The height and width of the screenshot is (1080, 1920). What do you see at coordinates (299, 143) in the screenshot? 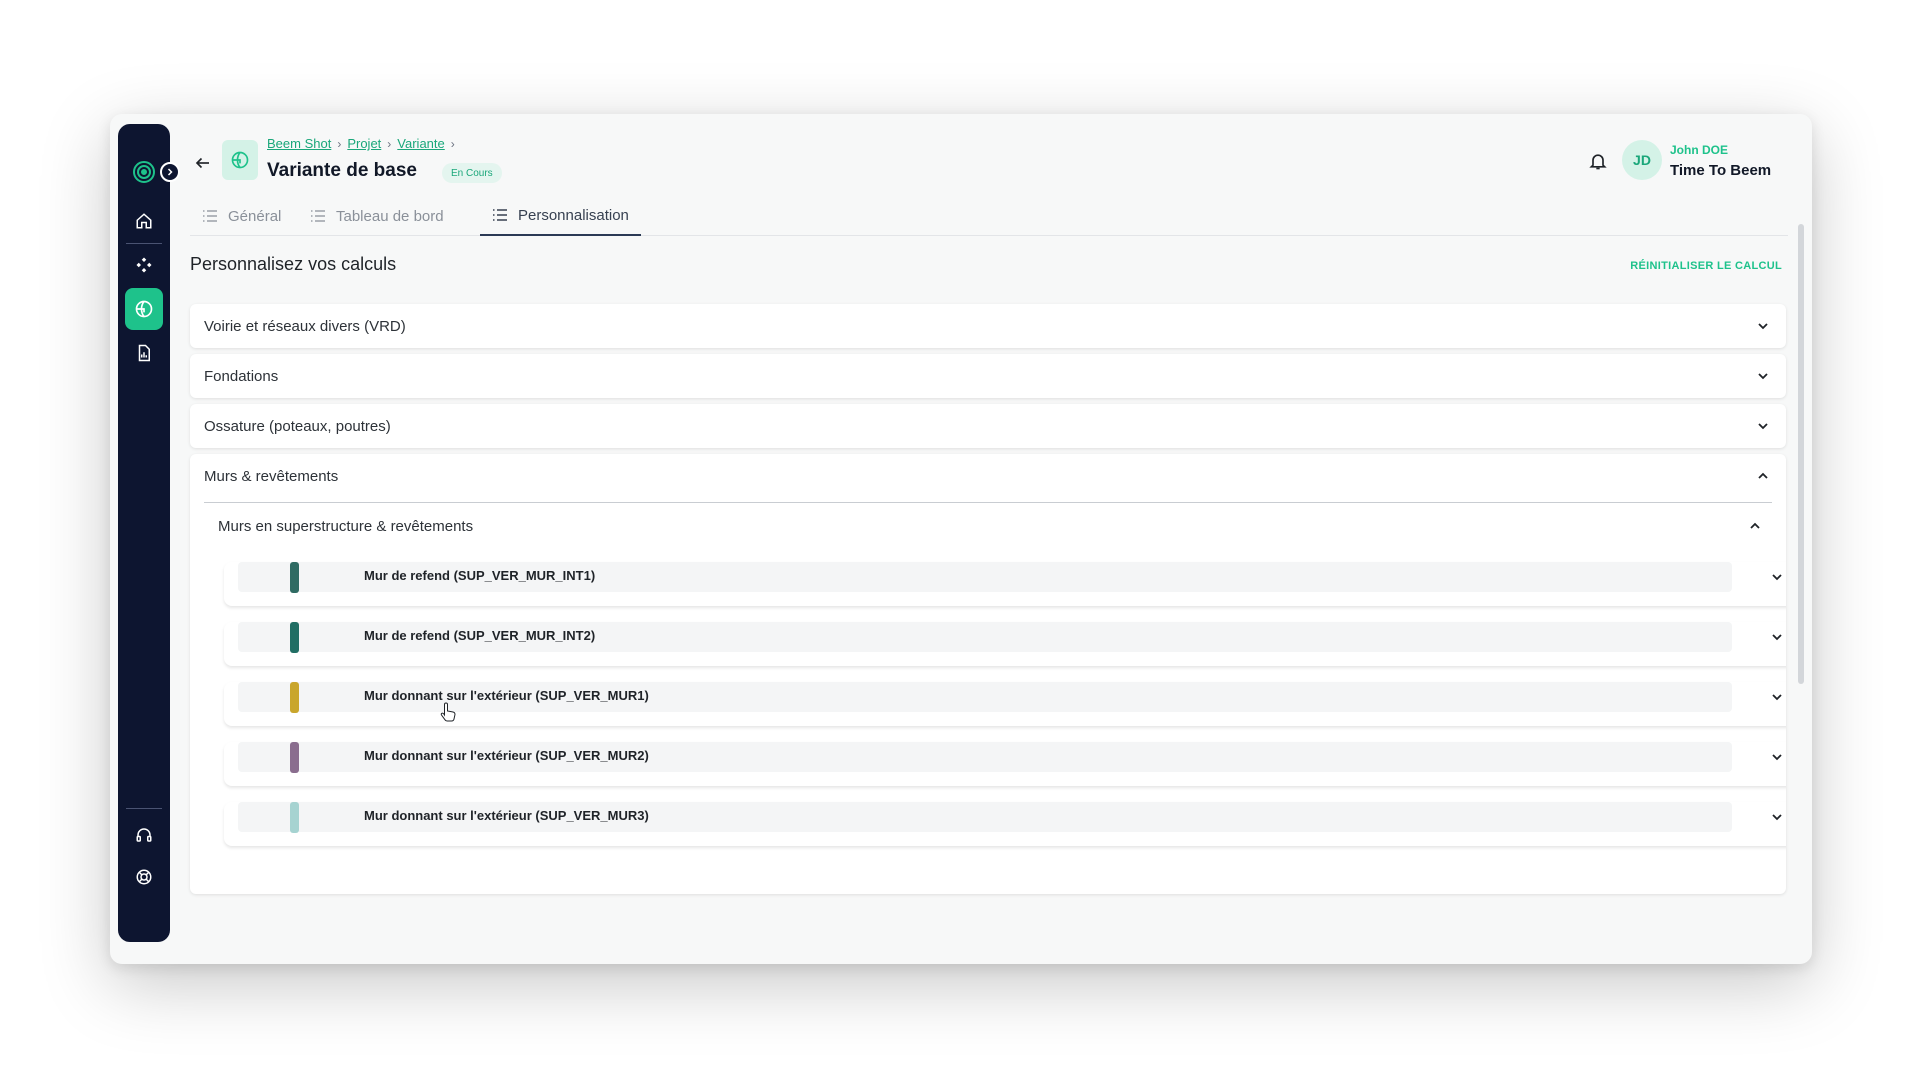
I see `breadcrumb-beem-shot: Beem Shot` at bounding box center [299, 143].